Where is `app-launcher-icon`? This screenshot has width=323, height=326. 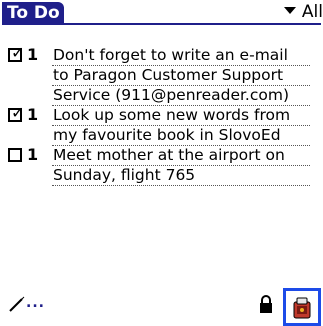
app-launcher-icon is located at coordinates (302, 308).